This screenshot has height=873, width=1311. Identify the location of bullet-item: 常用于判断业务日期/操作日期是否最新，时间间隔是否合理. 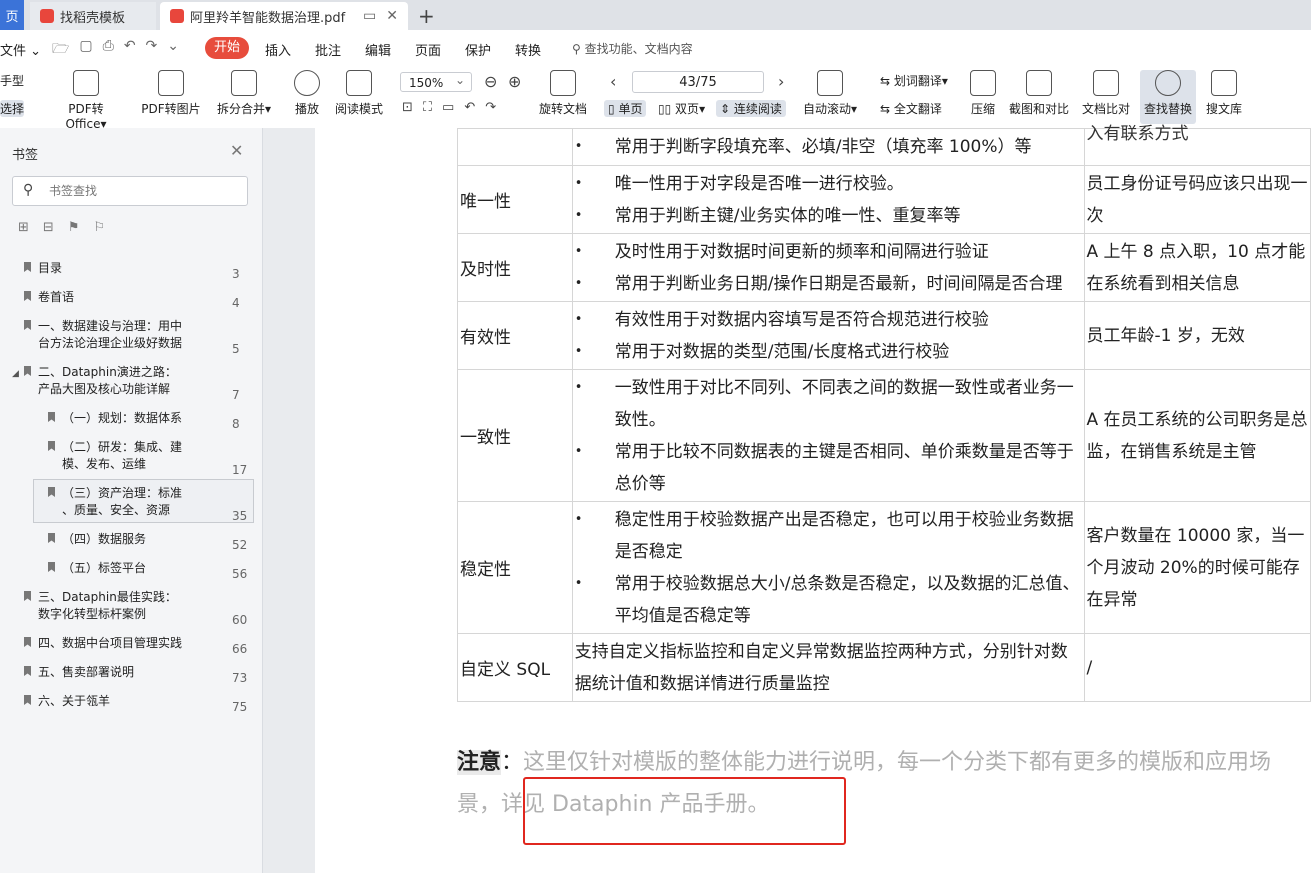
(828, 284).